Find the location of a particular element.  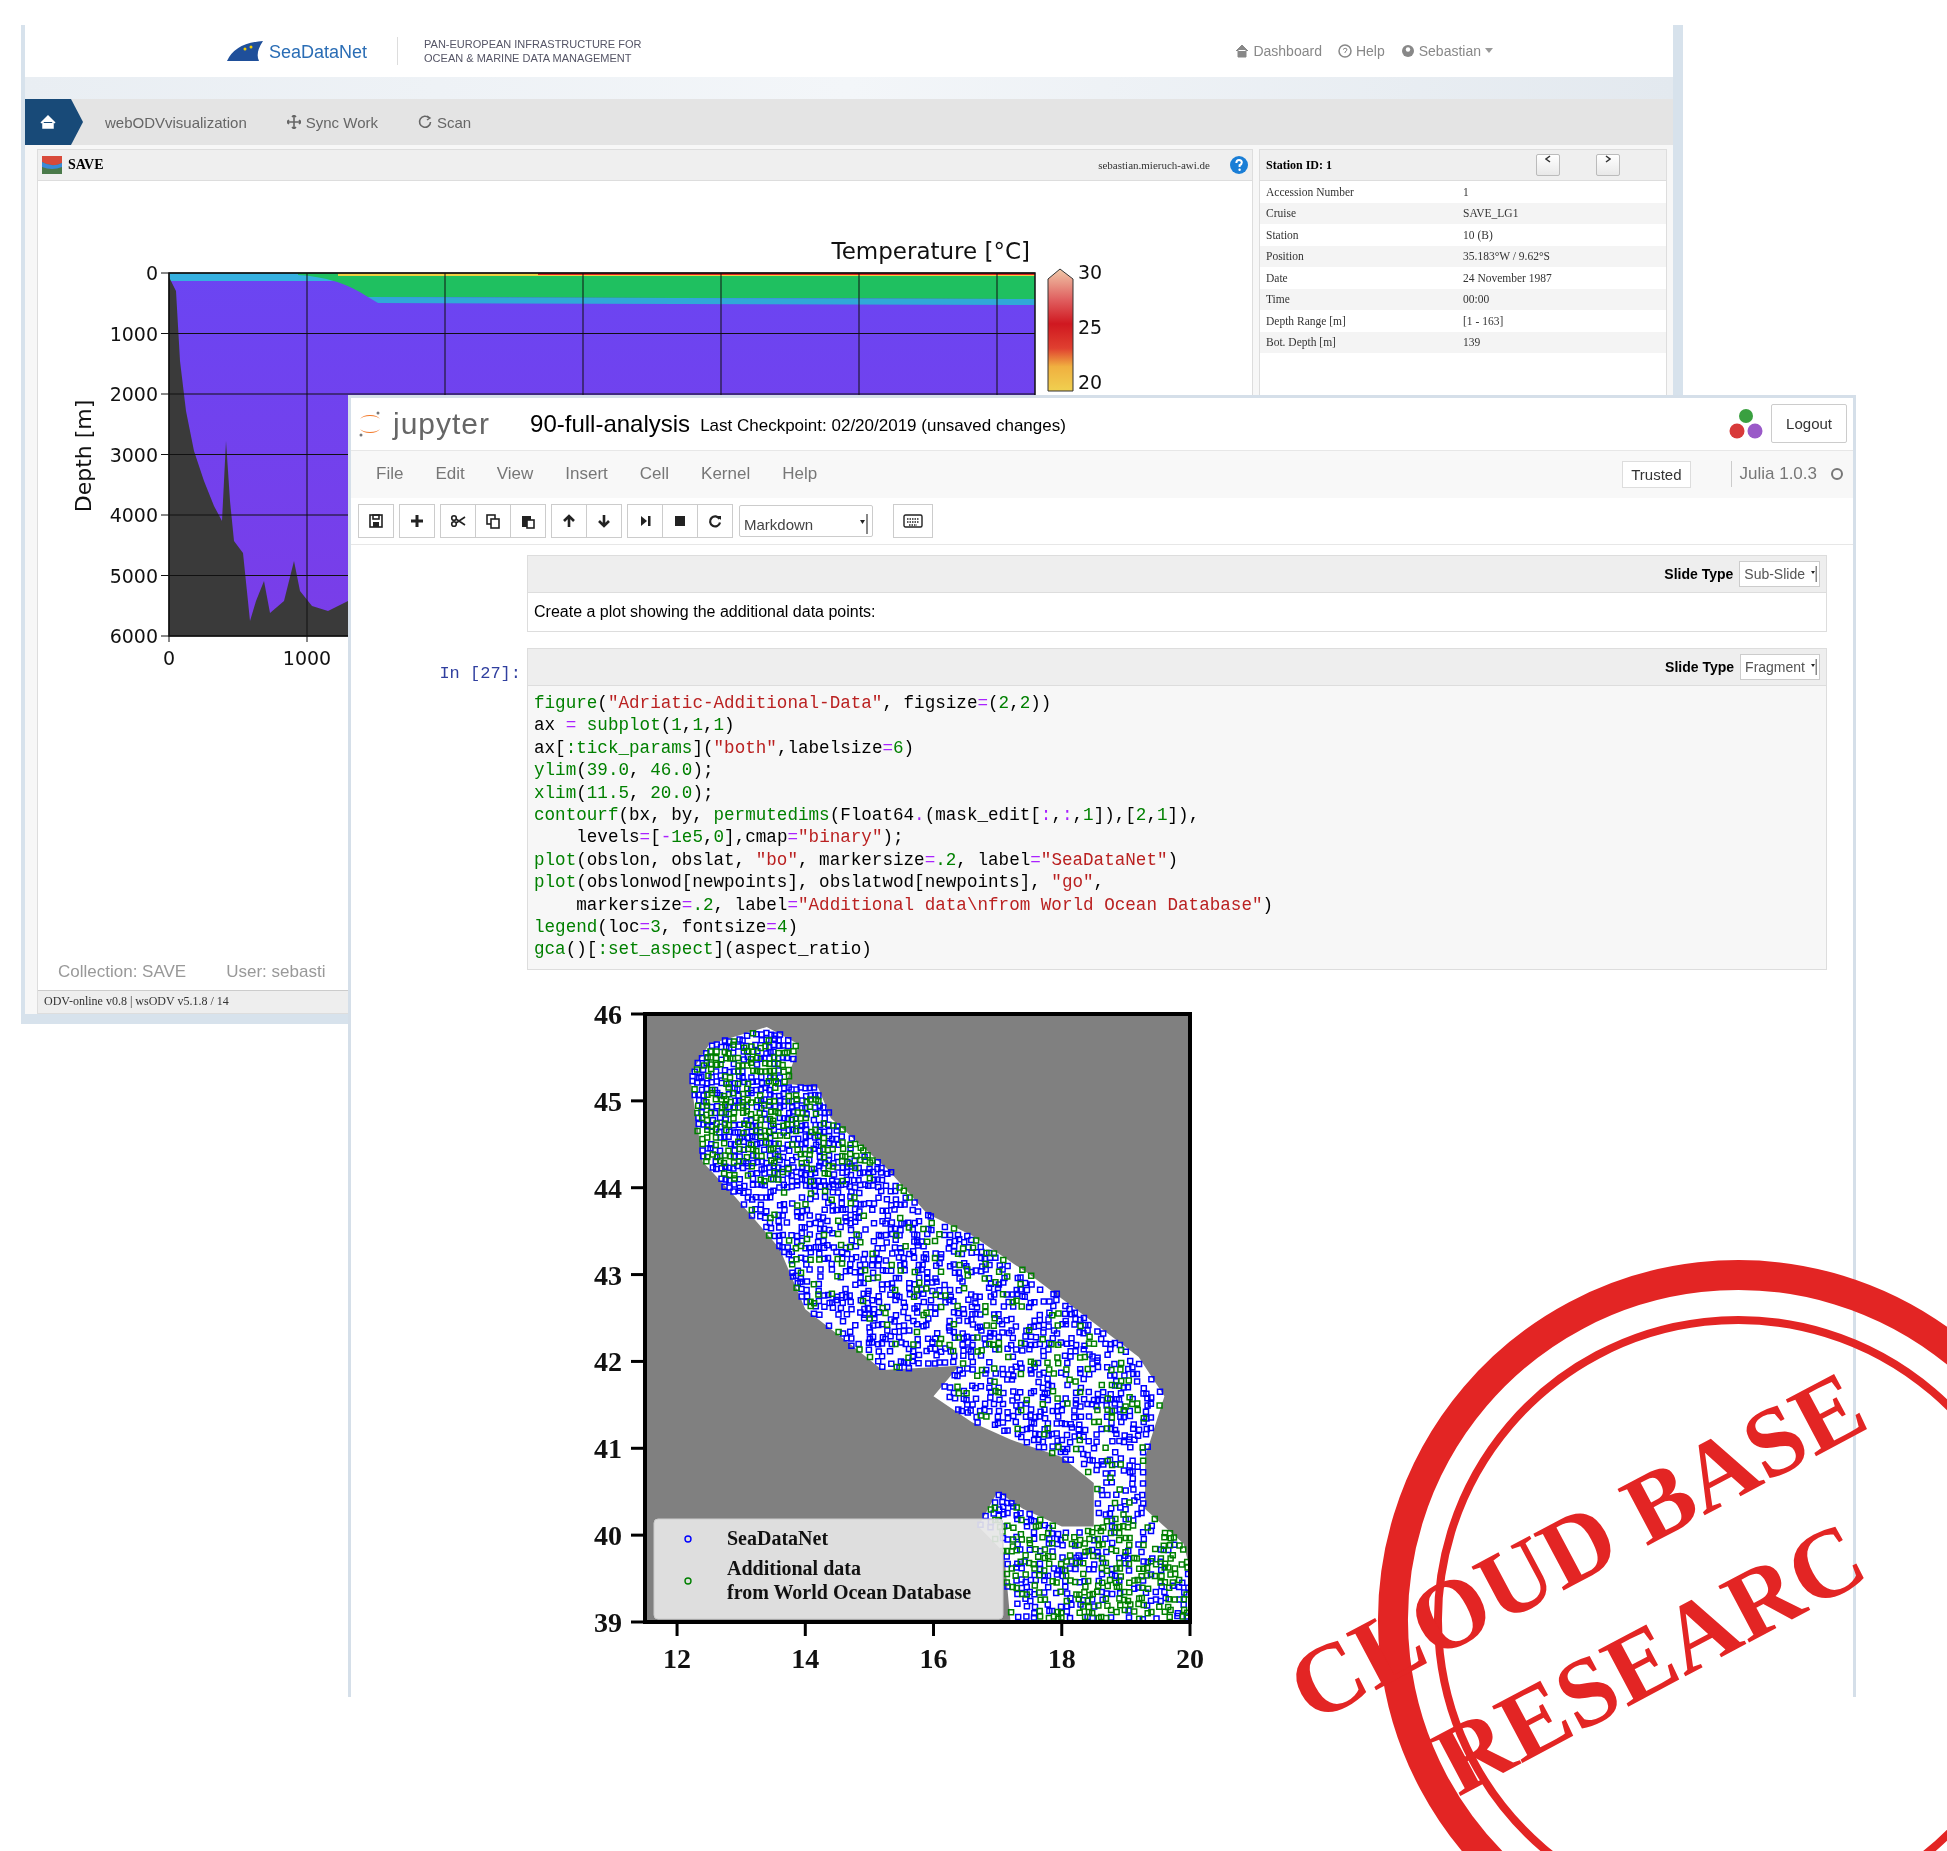

next-button is located at coordinates (1608, 165).